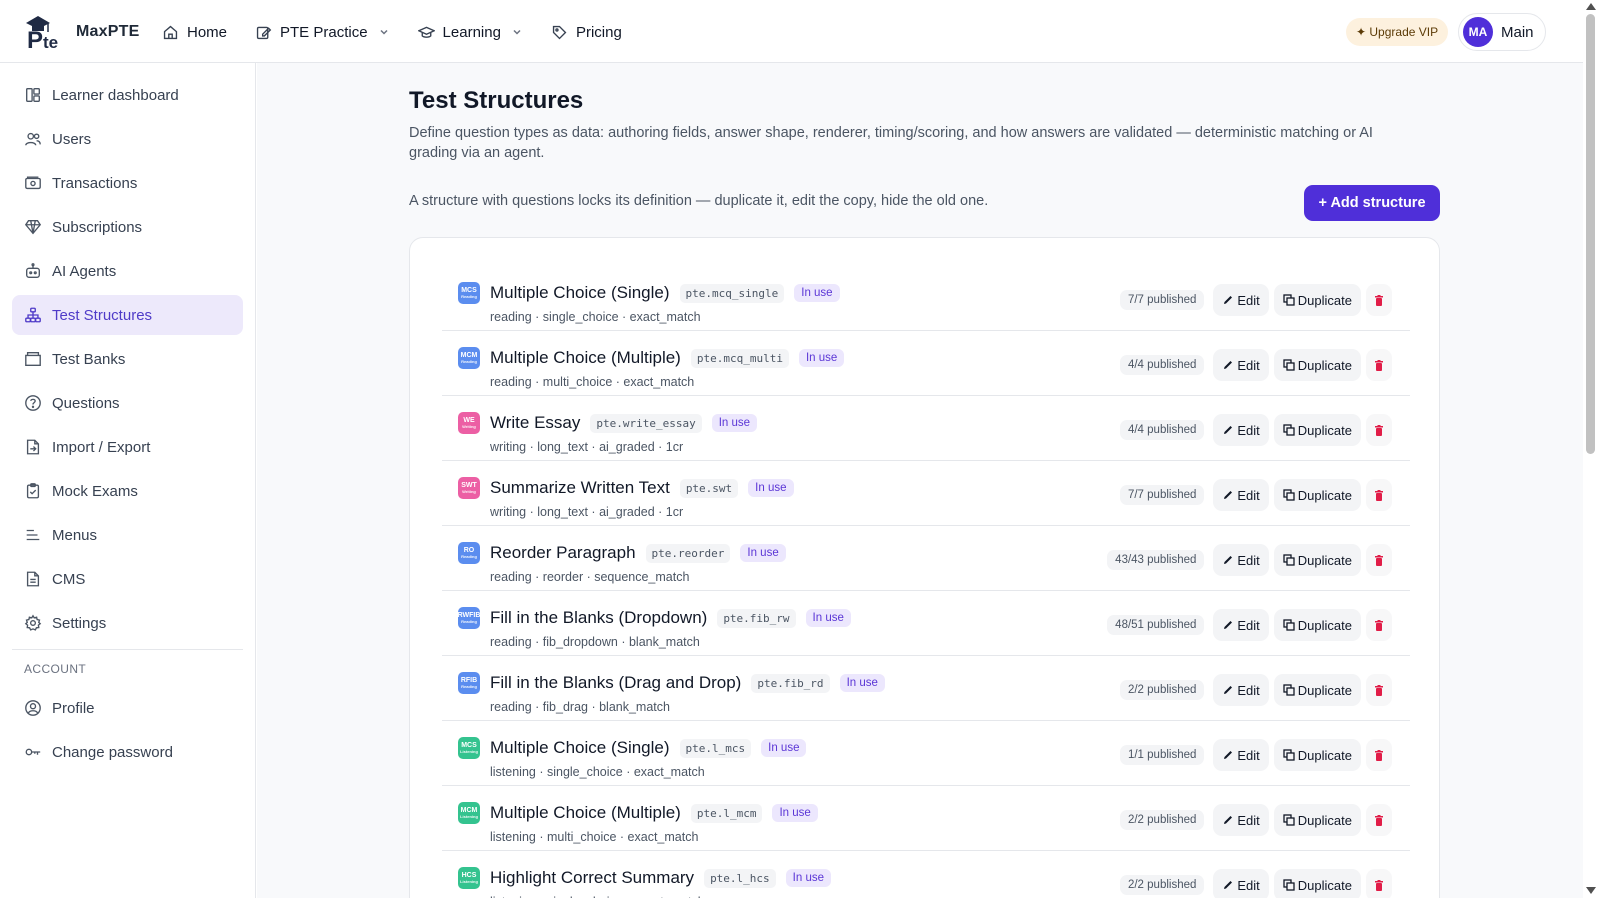 This screenshot has height=898, width=1598. What do you see at coordinates (33, 491) in the screenshot?
I see `clipboard-icon` at bounding box center [33, 491].